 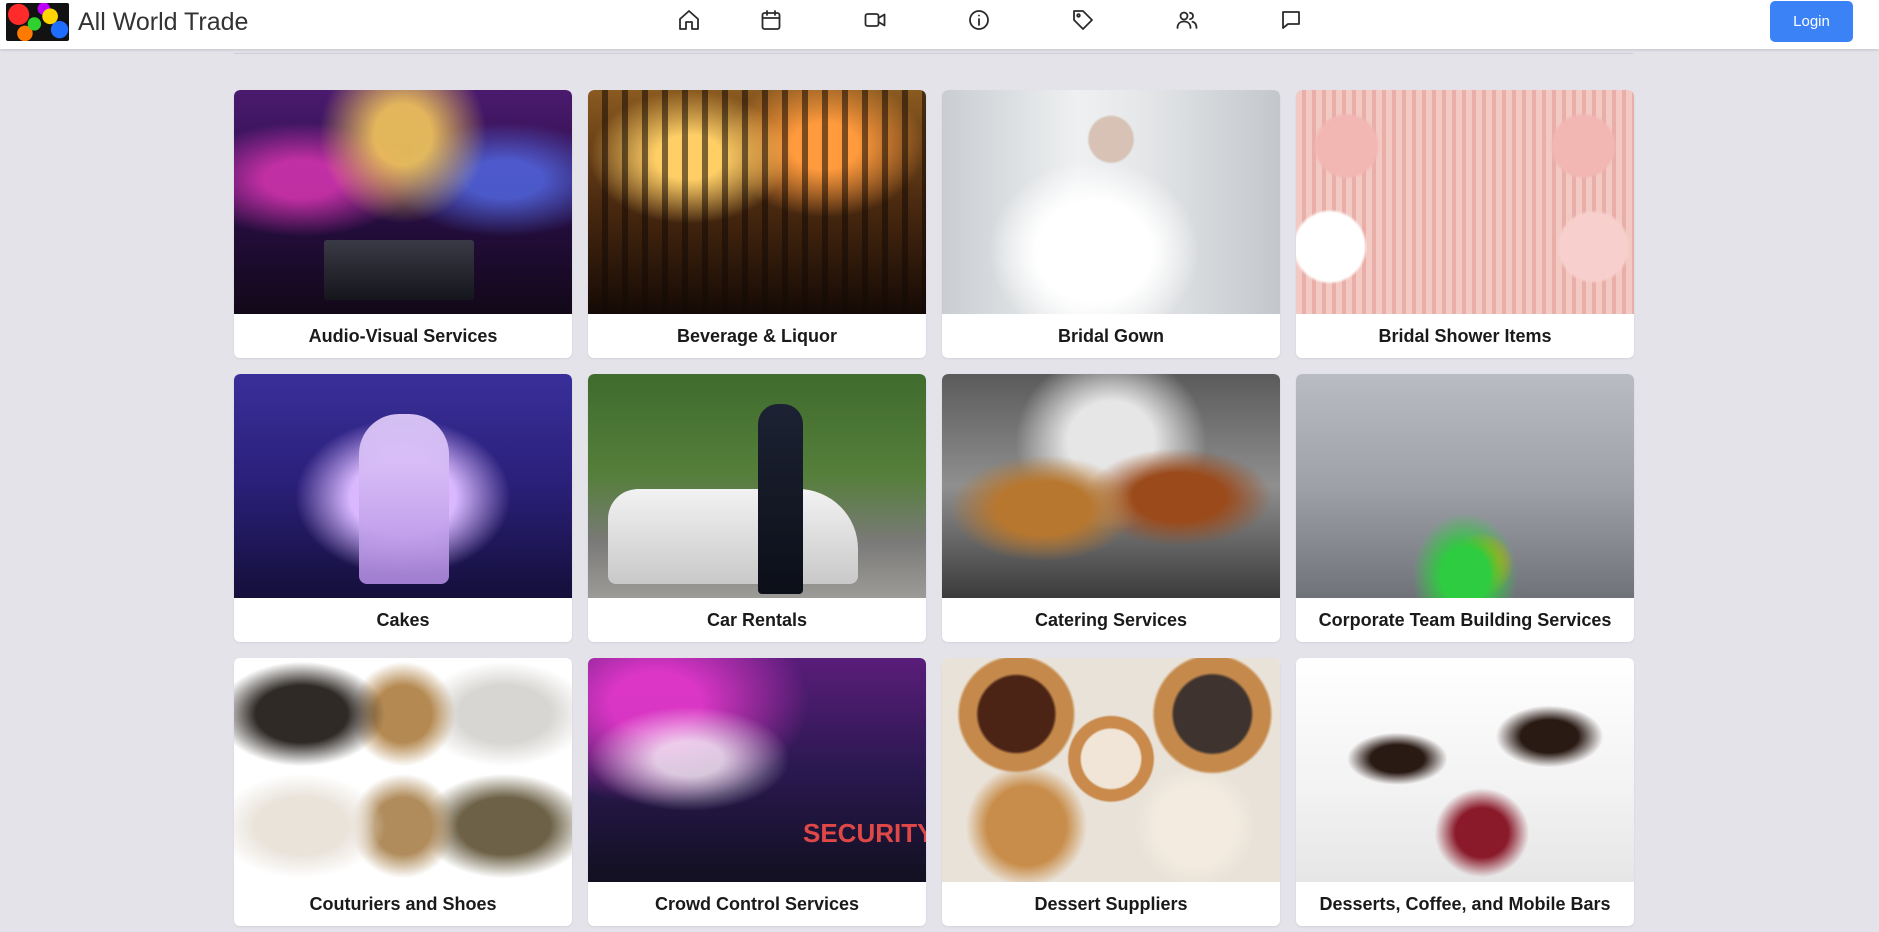 I want to click on info-icon, so click(x=979, y=20).